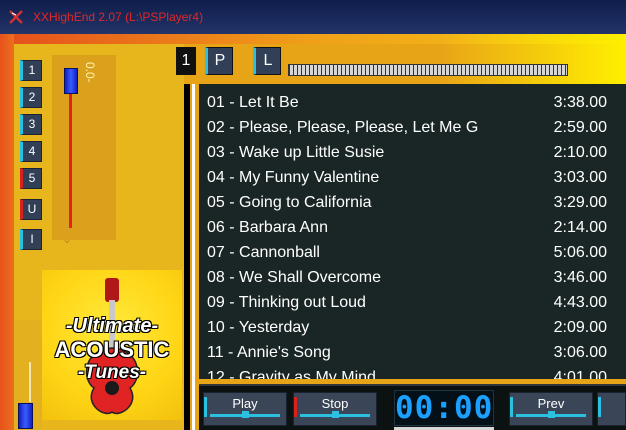 The height and width of the screenshot is (430, 626). I want to click on track-time: 3:03.00, so click(580, 177).